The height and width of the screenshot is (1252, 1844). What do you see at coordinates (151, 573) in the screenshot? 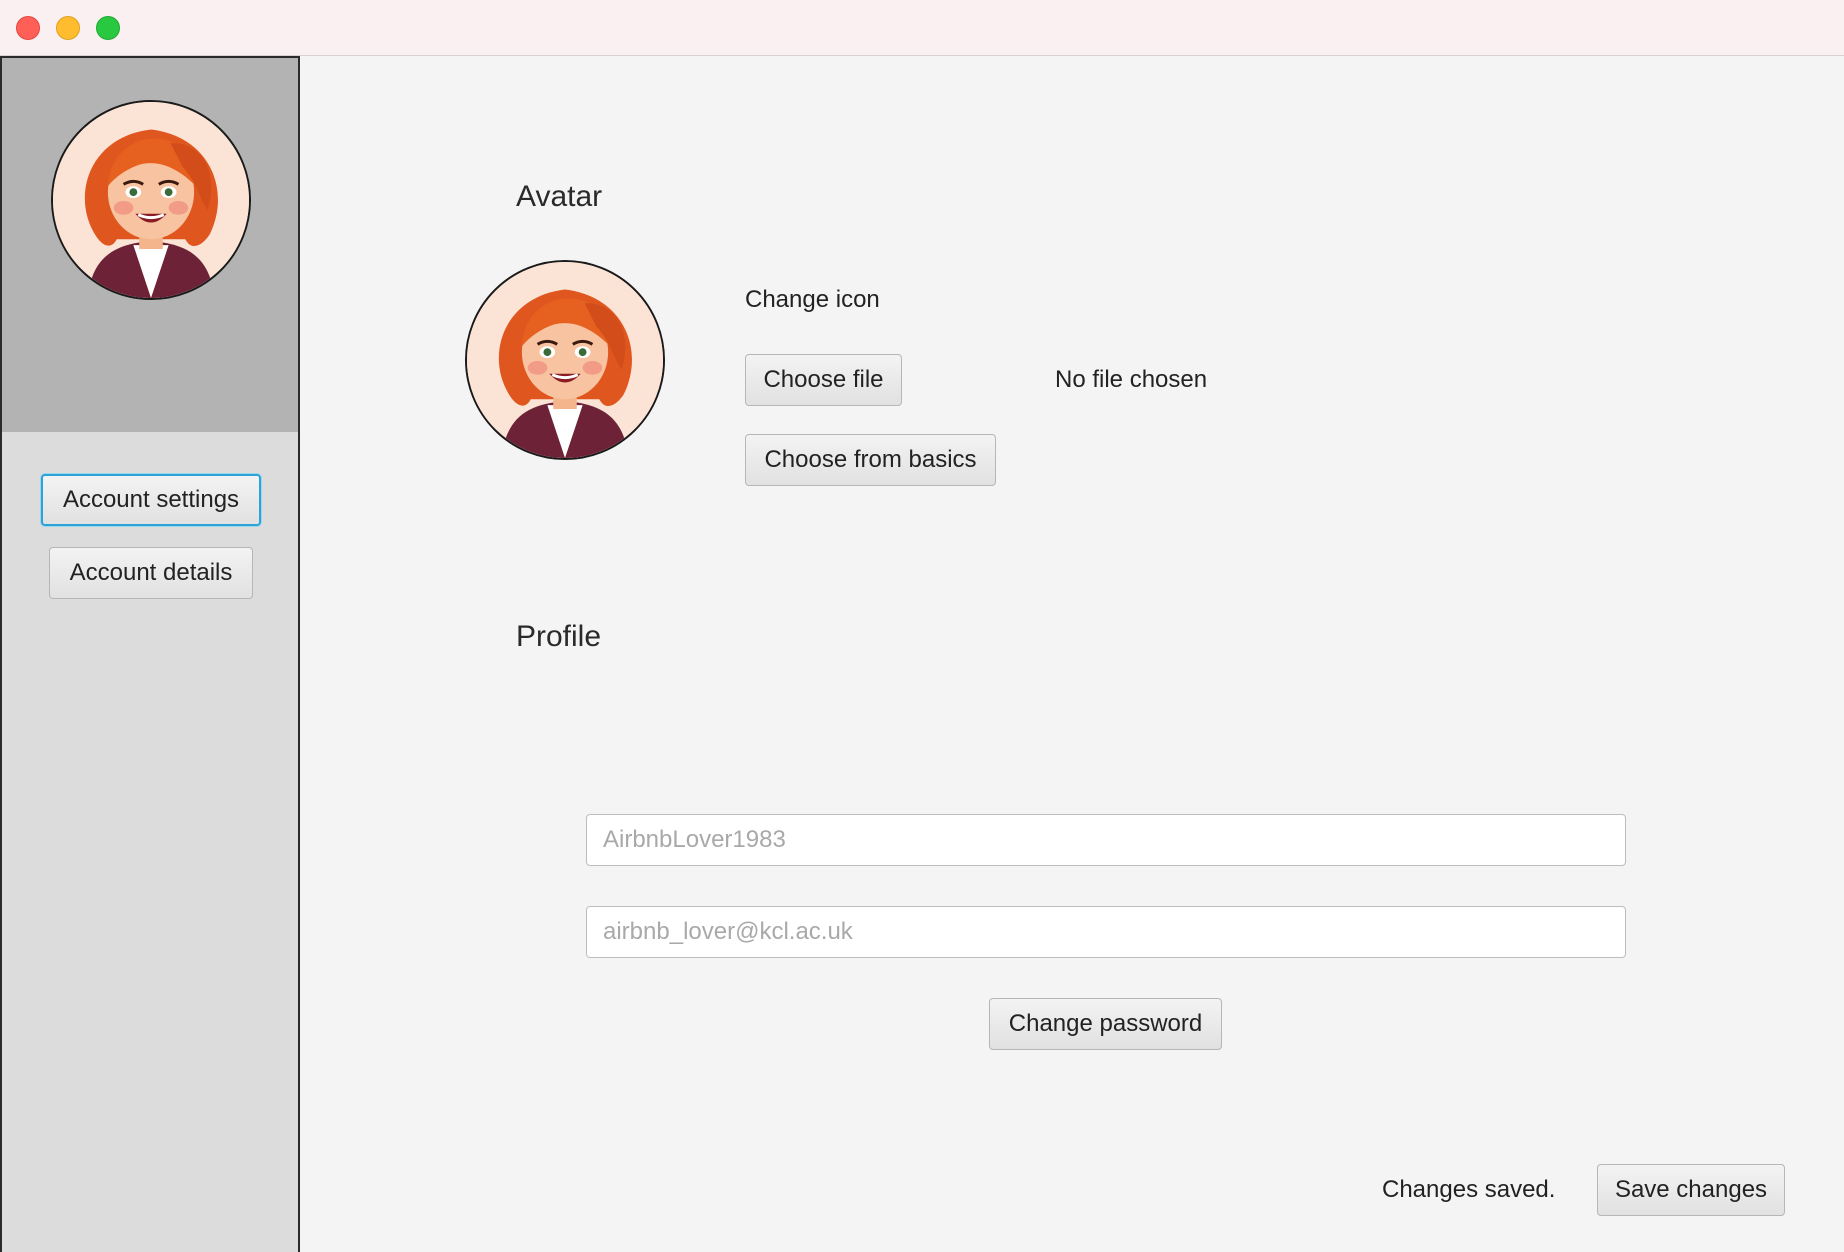
I see `sidebar-item-account-details: Account details` at bounding box center [151, 573].